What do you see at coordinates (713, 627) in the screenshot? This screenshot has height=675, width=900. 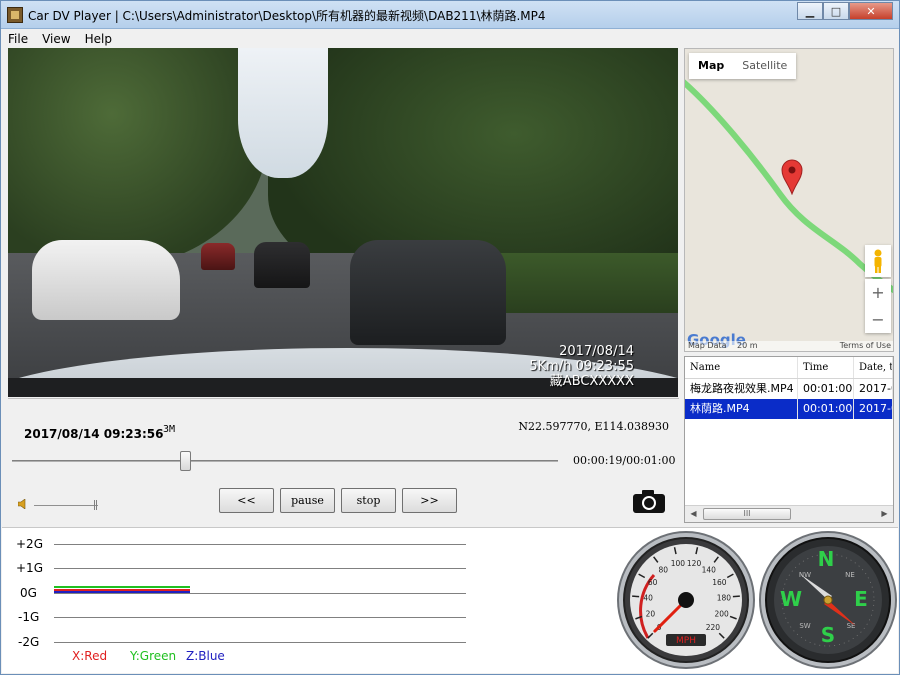 I see `speed-tick-label: 220` at bounding box center [713, 627].